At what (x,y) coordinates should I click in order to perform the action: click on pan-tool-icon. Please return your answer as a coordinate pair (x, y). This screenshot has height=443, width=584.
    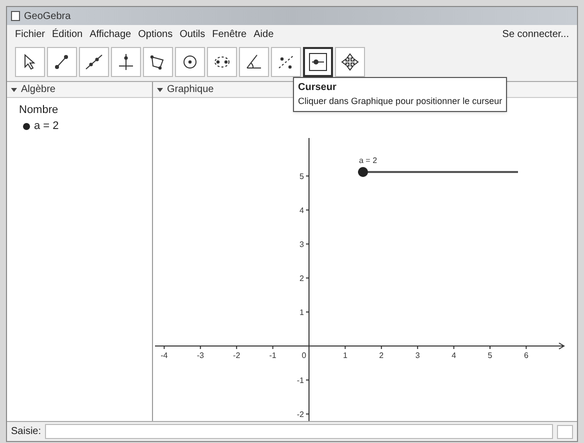
    Looking at the image, I should click on (350, 62).